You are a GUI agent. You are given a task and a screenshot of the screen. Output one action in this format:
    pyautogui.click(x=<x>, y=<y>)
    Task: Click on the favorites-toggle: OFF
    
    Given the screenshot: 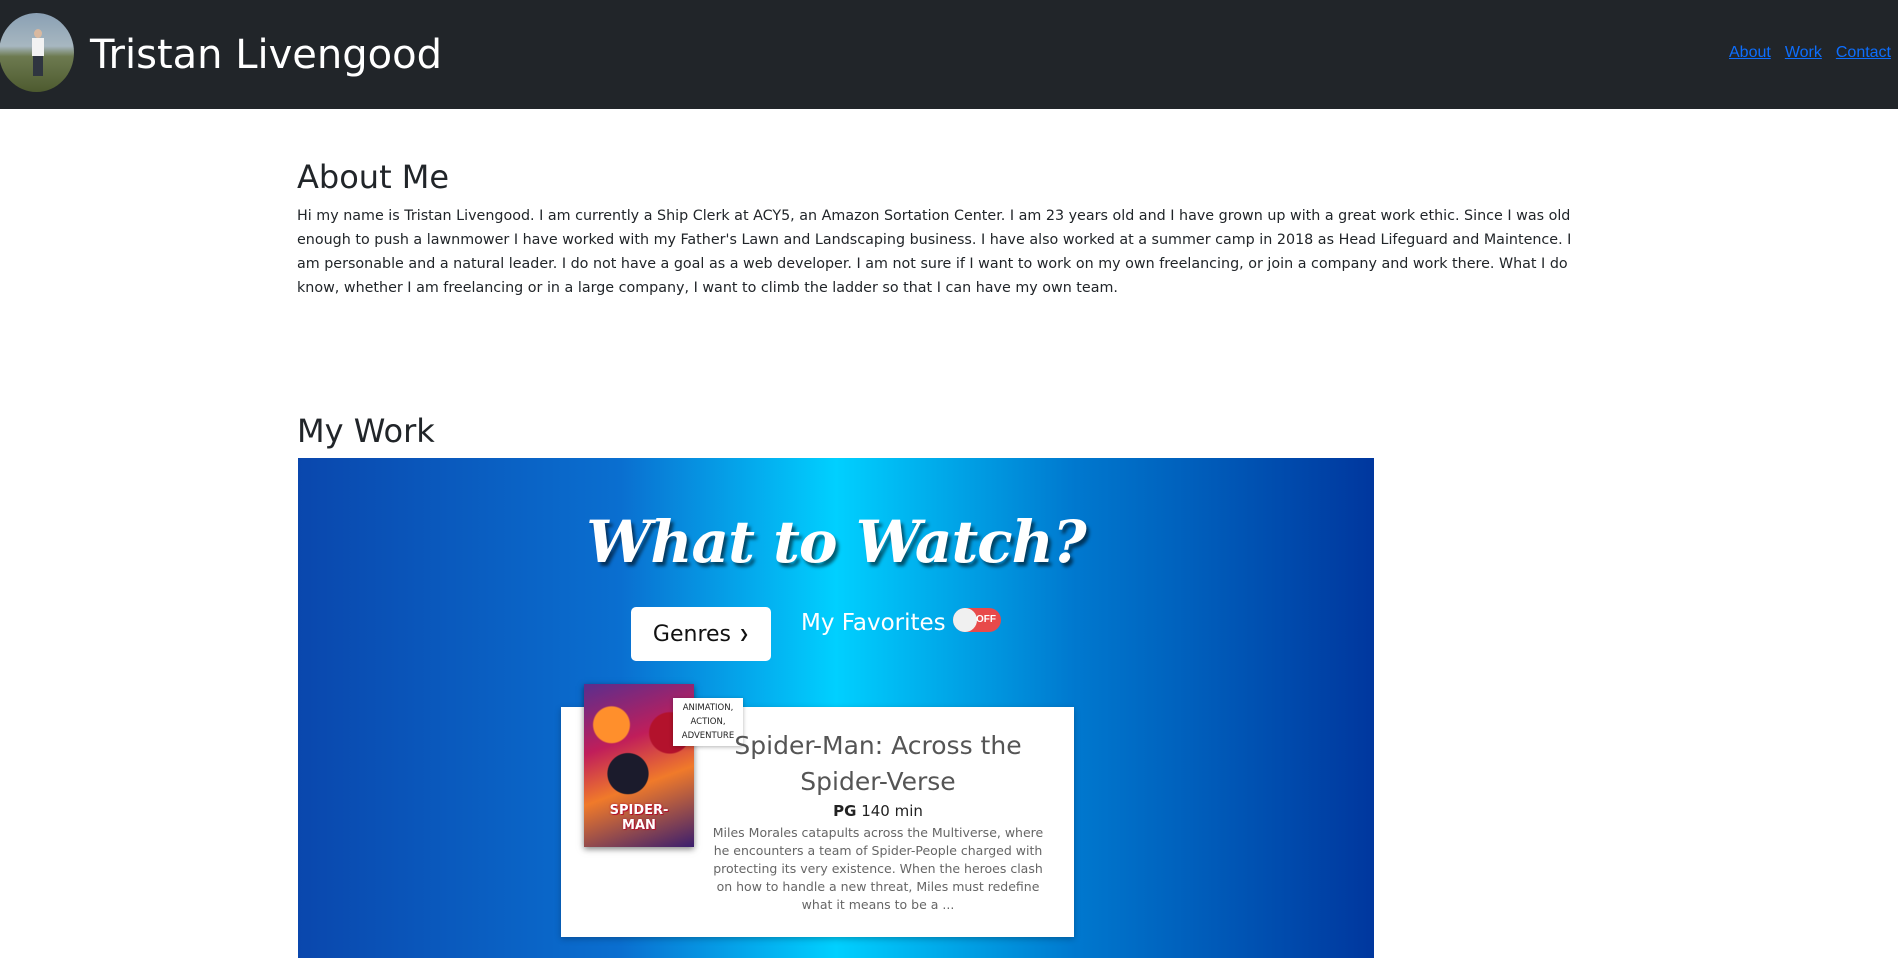 What is the action you would take?
    pyautogui.click(x=977, y=620)
    